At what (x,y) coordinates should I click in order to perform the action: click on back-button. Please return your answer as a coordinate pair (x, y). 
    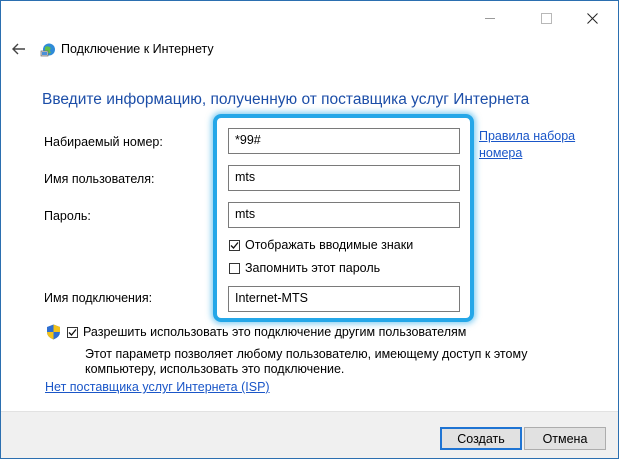
    Looking at the image, I should click on (19, 49).